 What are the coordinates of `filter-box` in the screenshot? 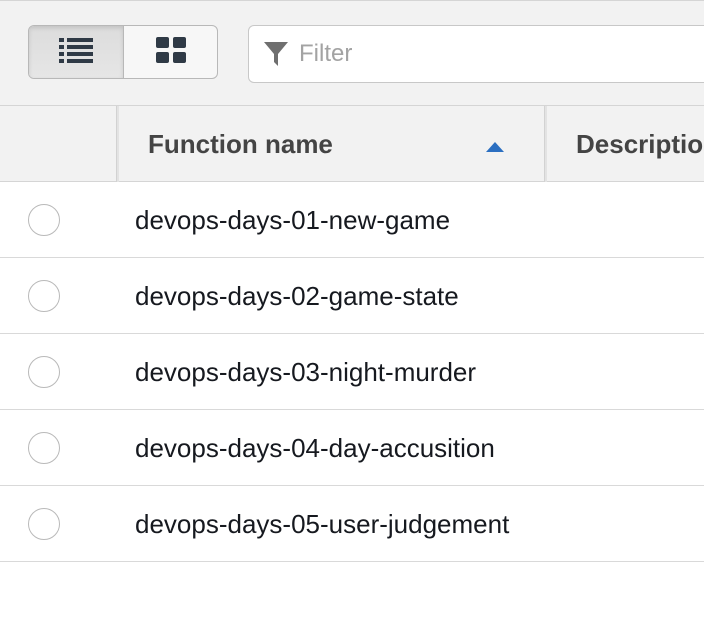 It's located at (476, 54).